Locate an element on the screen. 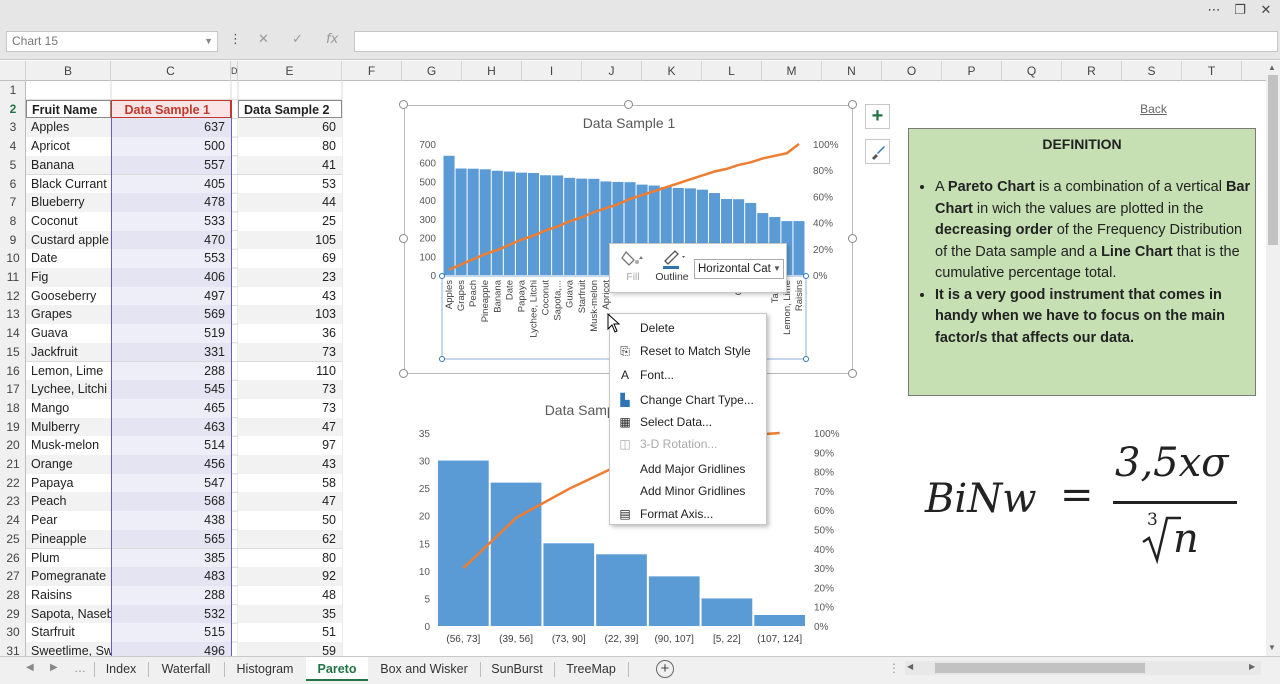 The height and width of the screenshot is (684, 1280). row-header: 5 is located at coordinates (12, 165).